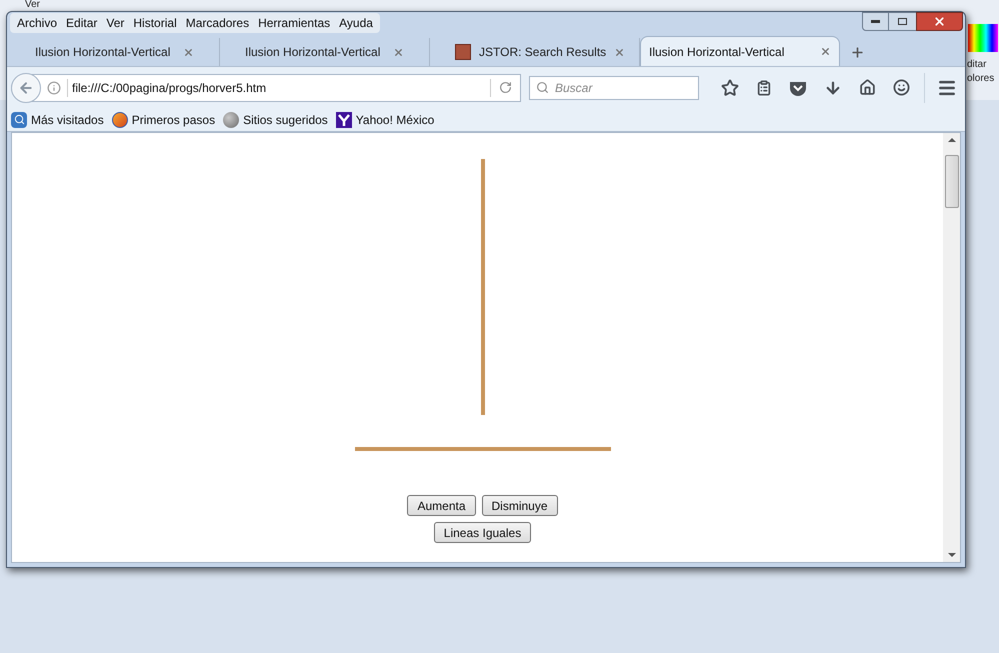 The width and height of the screenshot is (999, 653). Describe the element at coordinates (82, 23) in the screenshot. I see `menu-item: Editar` at that location.